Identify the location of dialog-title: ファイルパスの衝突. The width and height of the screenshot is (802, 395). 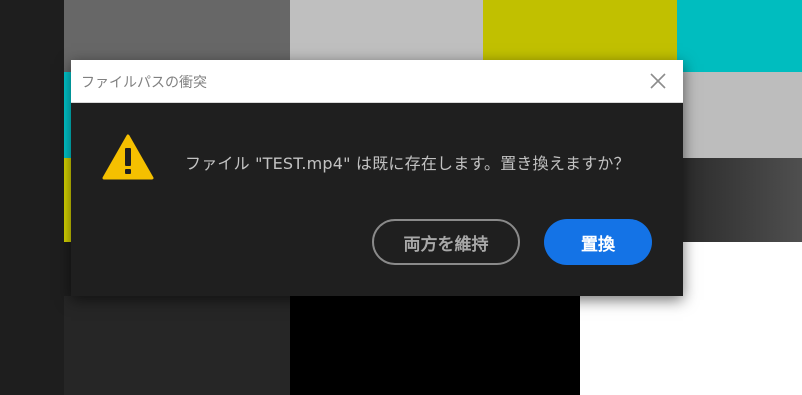
(144, 83).